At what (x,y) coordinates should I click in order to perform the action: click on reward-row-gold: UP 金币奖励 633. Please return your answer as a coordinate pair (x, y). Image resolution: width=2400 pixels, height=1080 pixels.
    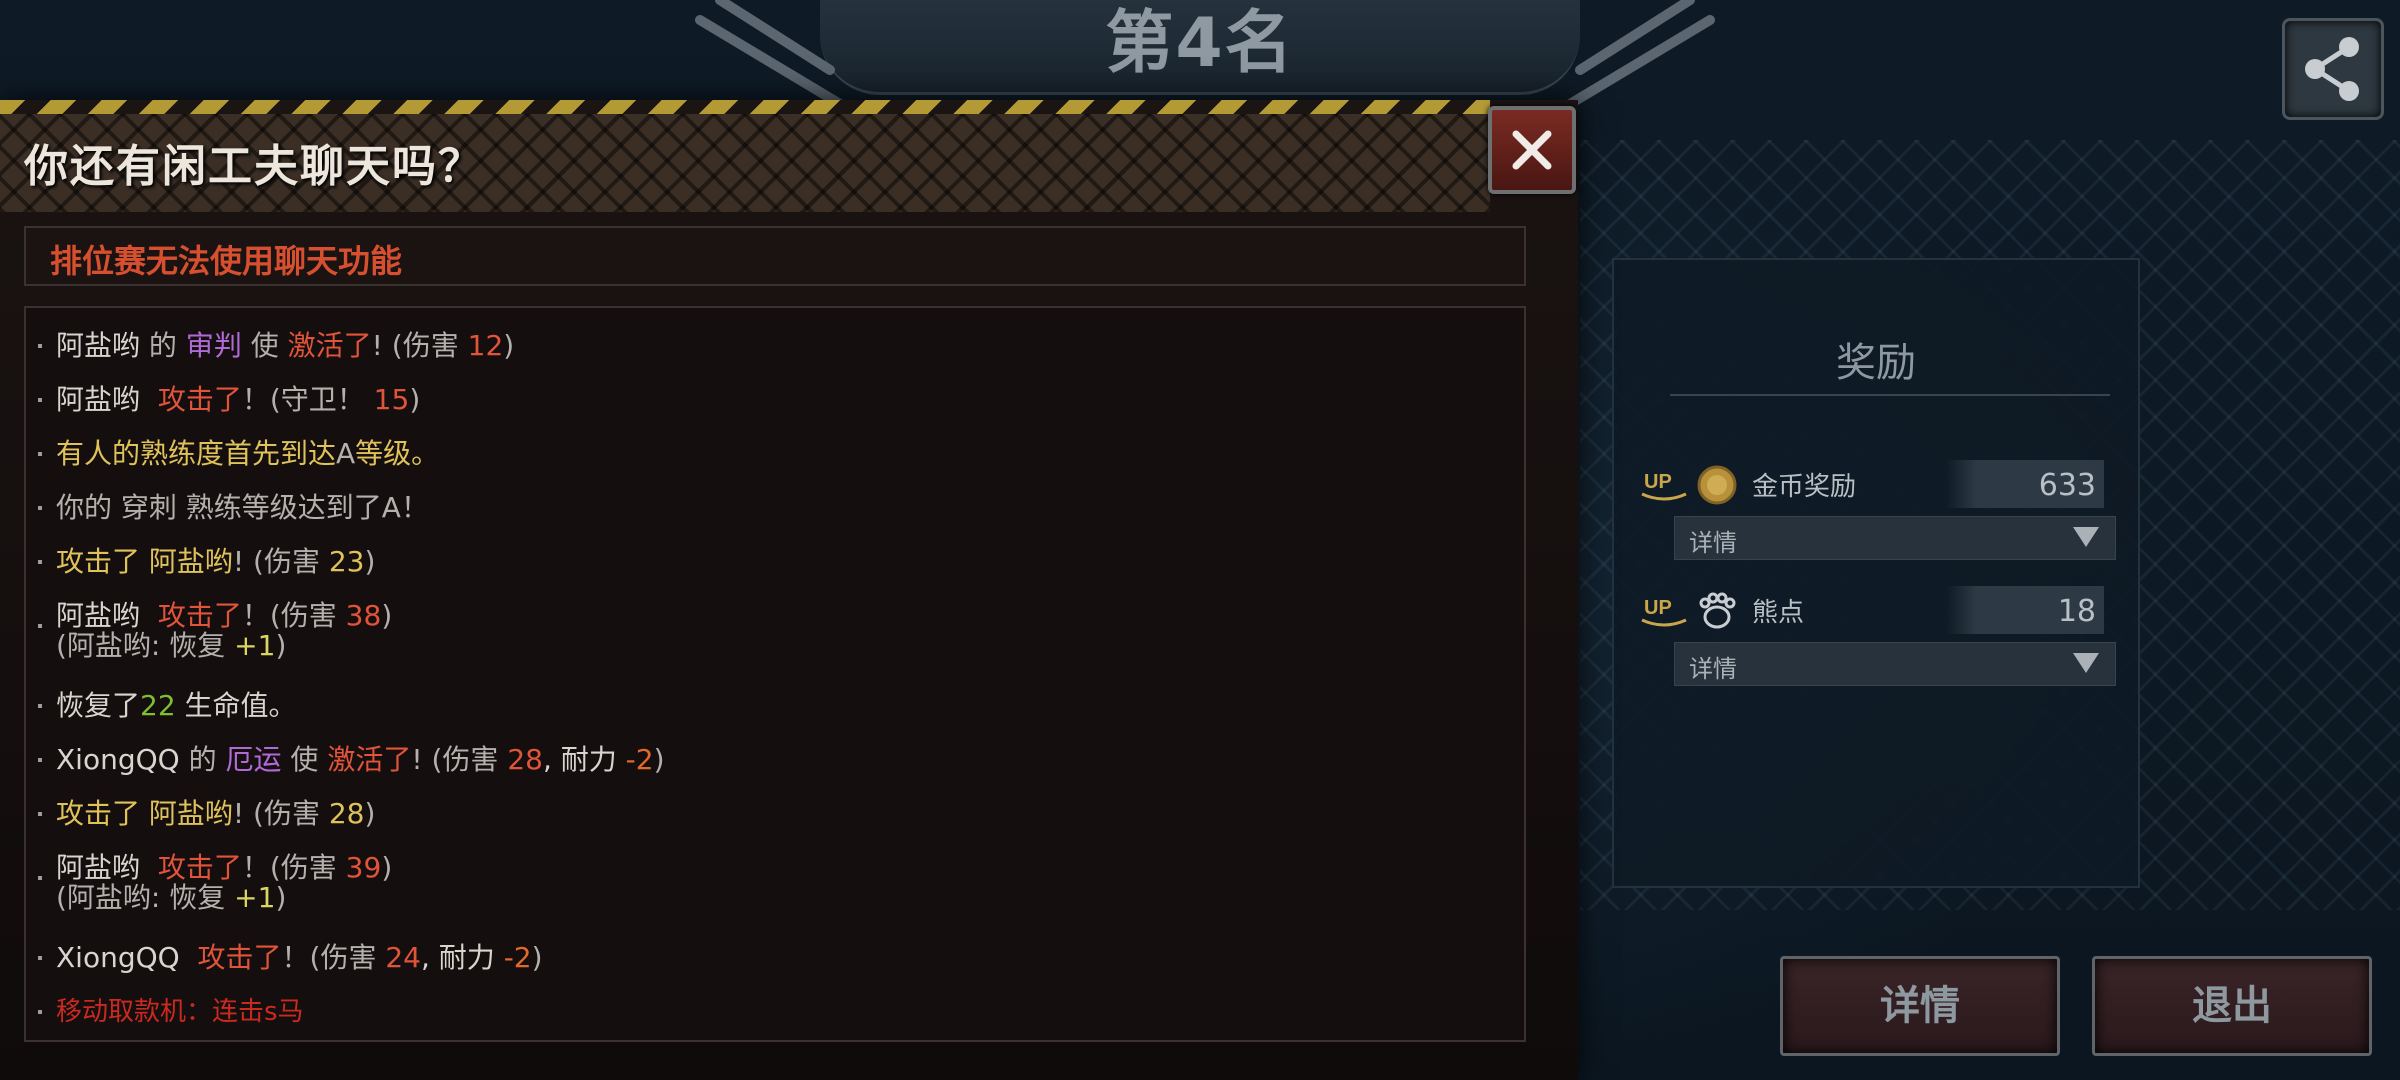
    Looking at the image, I should click on (1881, 486).